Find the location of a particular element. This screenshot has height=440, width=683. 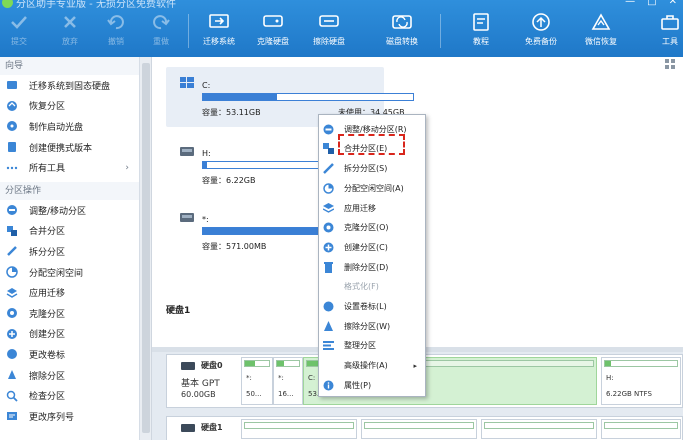

disk-name: 硬盘1 is located at coordinates (212, 427).